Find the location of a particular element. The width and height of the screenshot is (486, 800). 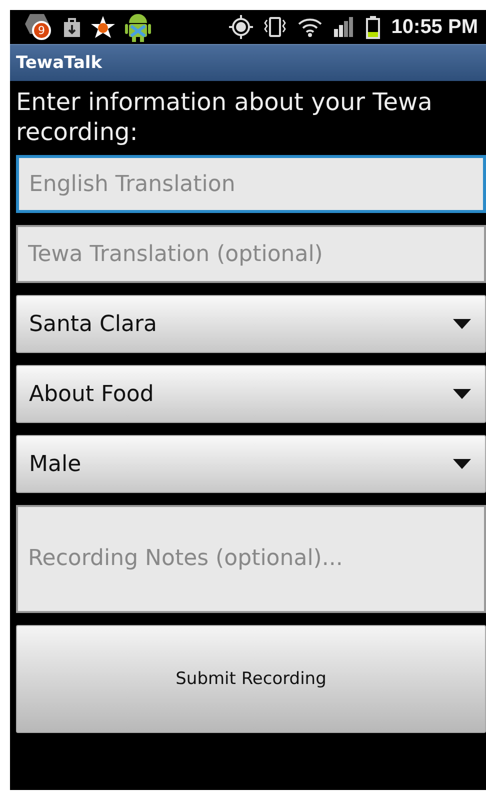

text-field: English Translation is located at coordinates (251, 184).